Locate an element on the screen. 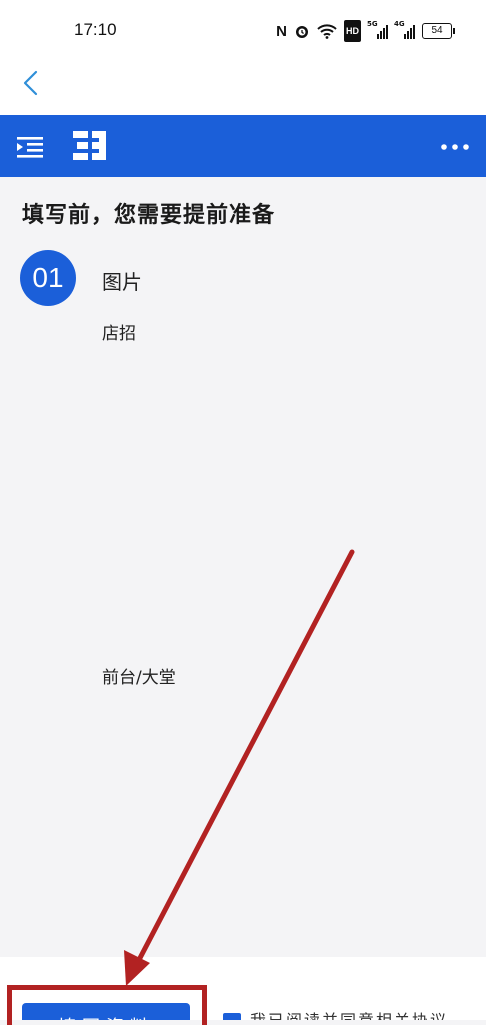 The height and width of the screenshot is (1025, 486). signal-5g-icon: 5G is located at coordinates (377, 29).